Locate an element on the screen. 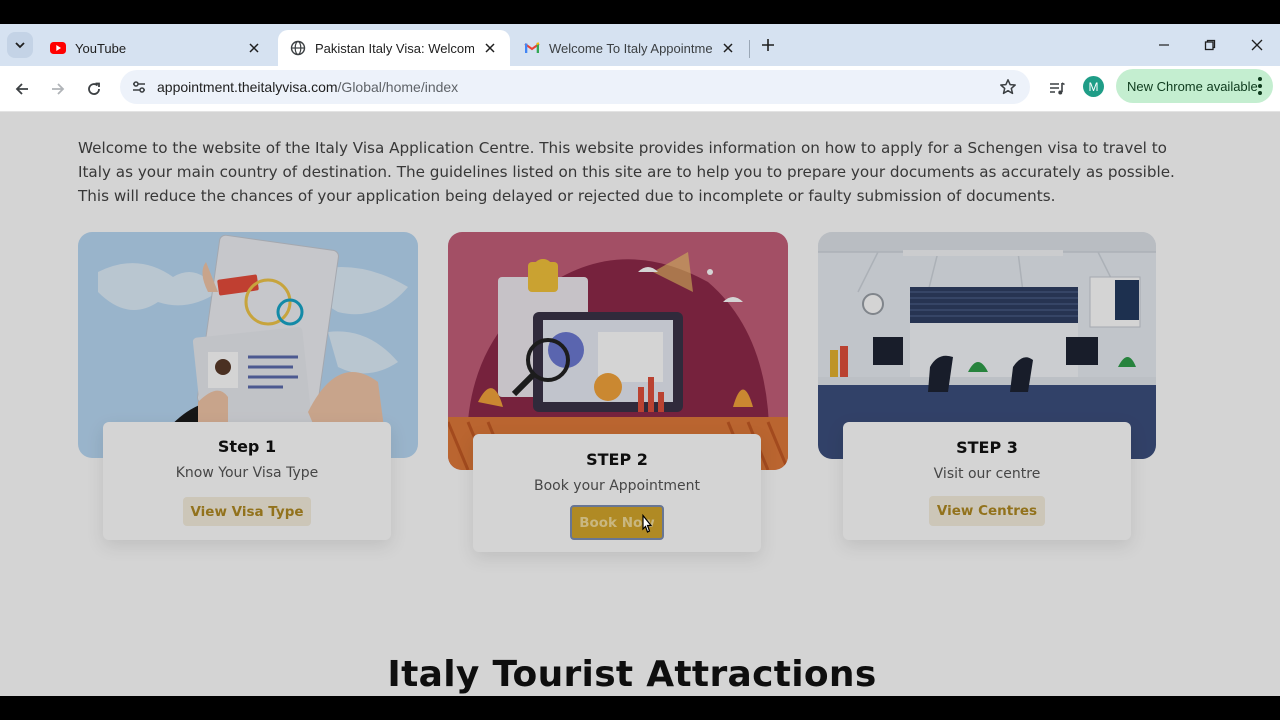  gmail-icon is located at coordinates (532, 47).